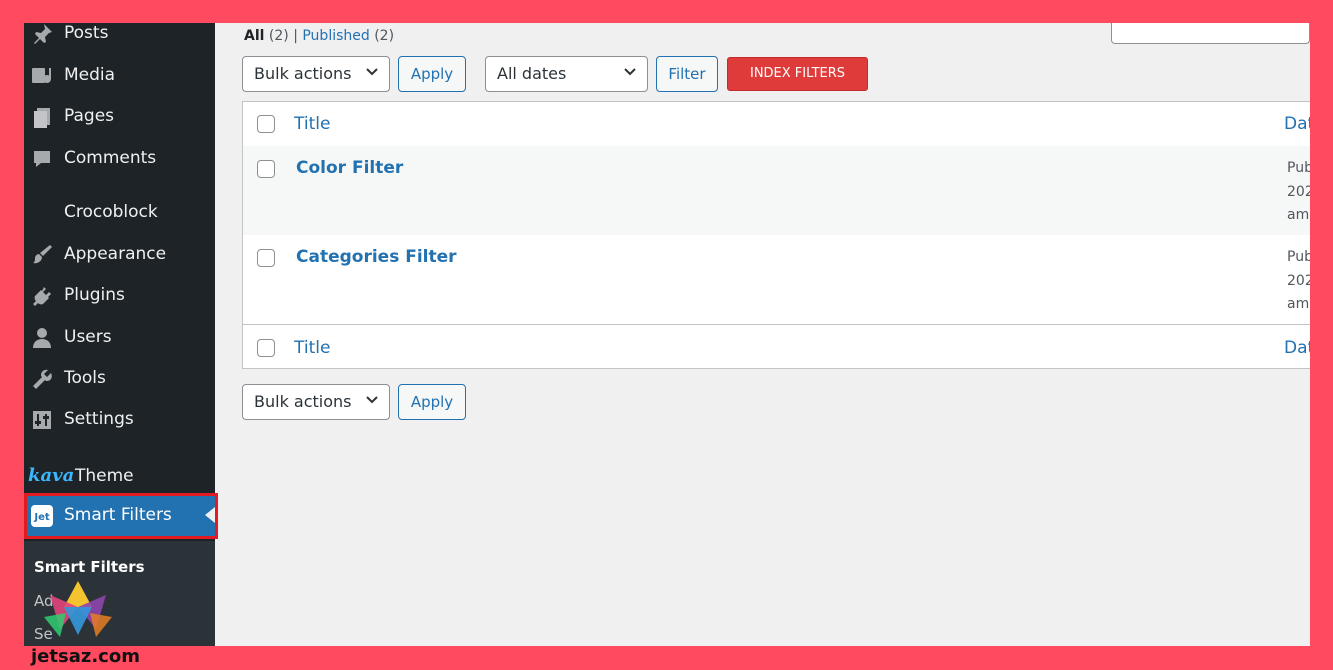 This screenshot has height=670, width=1333. I want to click on sidebar-item-label: Pages, so click(89, 116).